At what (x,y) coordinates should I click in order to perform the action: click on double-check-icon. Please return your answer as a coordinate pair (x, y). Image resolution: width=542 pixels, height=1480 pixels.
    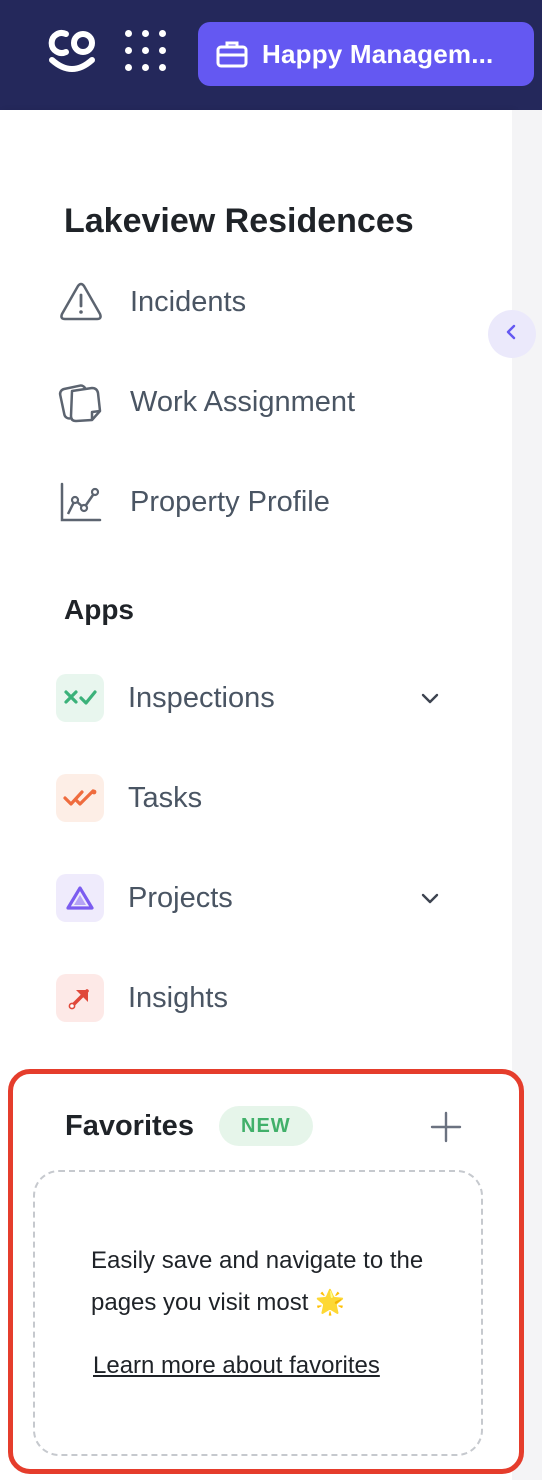
    Looking at the image, I should click on (80, 798).